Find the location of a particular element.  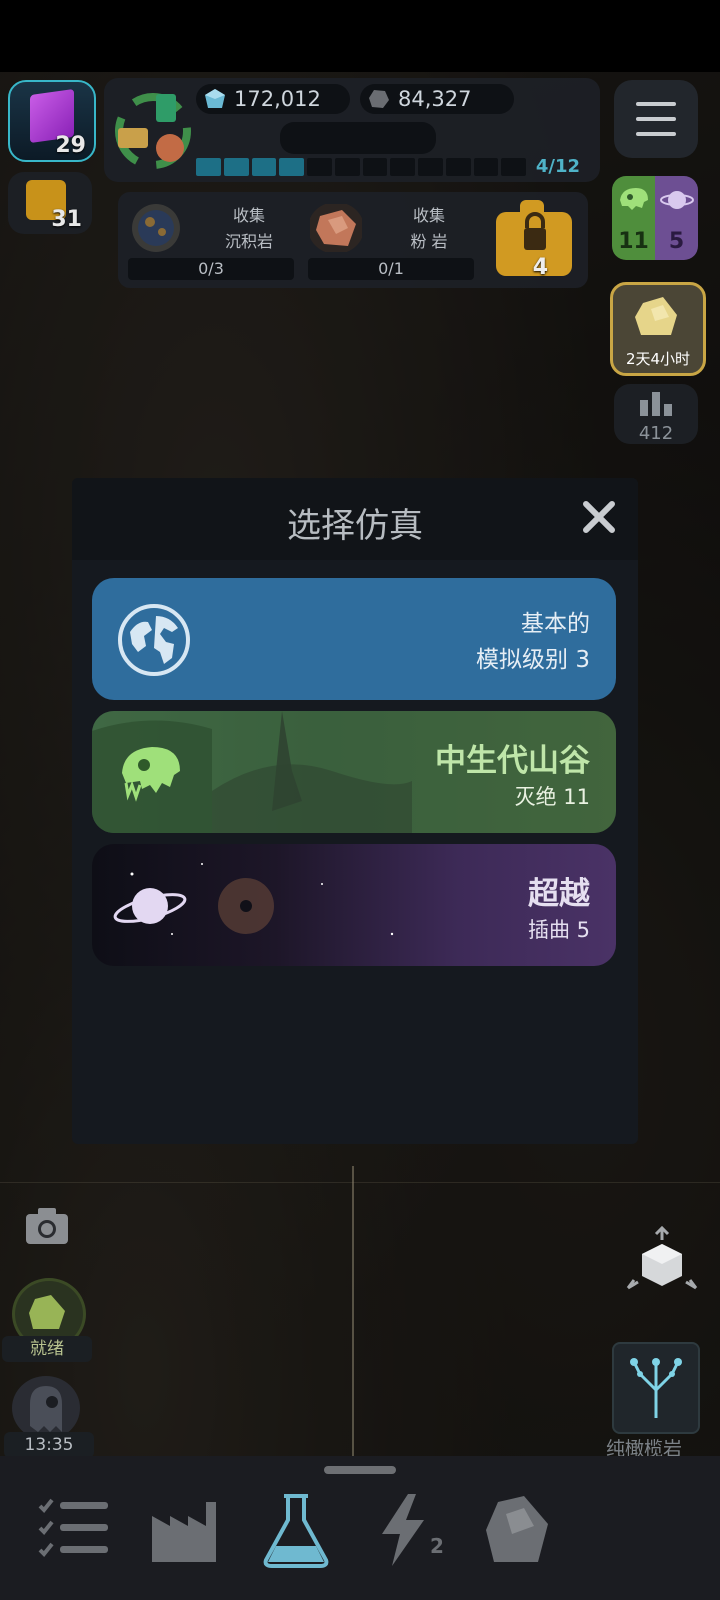

stone-icon is located at coordinates (379, 99).